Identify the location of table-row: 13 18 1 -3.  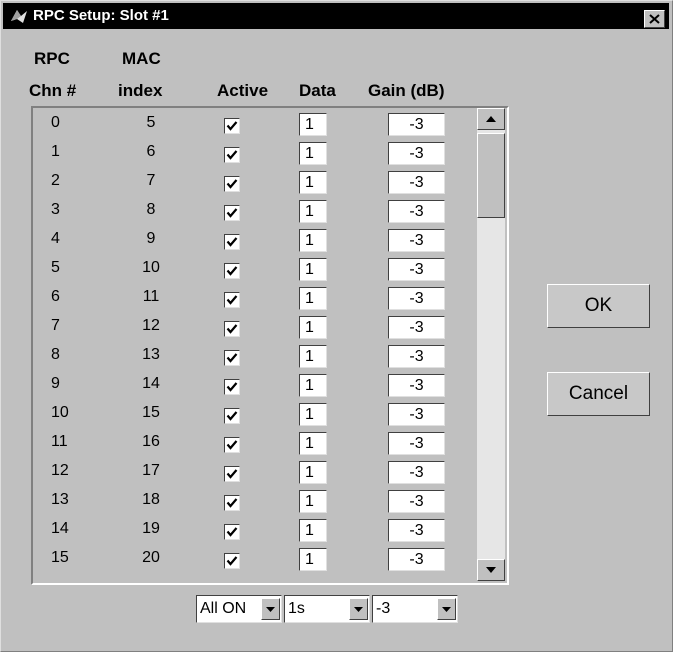
(255, 501).